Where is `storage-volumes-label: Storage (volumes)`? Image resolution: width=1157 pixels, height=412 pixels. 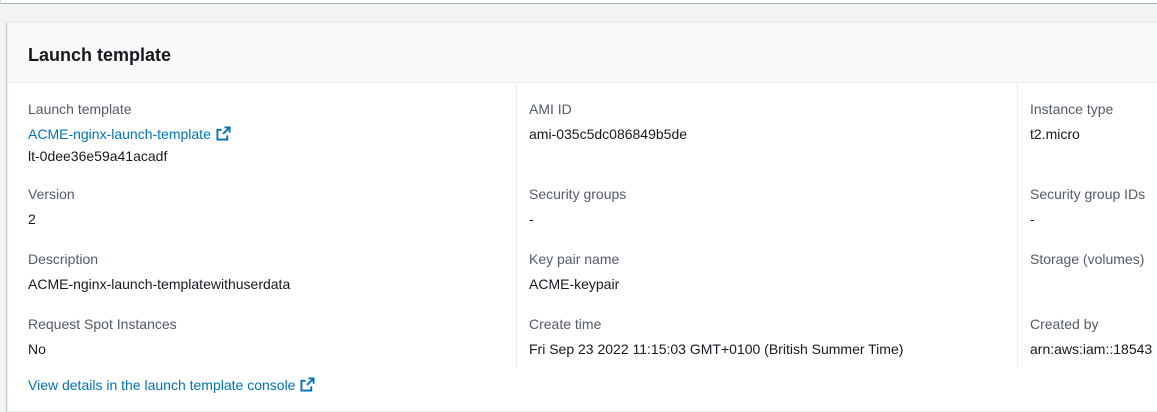
storage-volumes-label: Storage (volumes) is located at coordinates (1087, 259).